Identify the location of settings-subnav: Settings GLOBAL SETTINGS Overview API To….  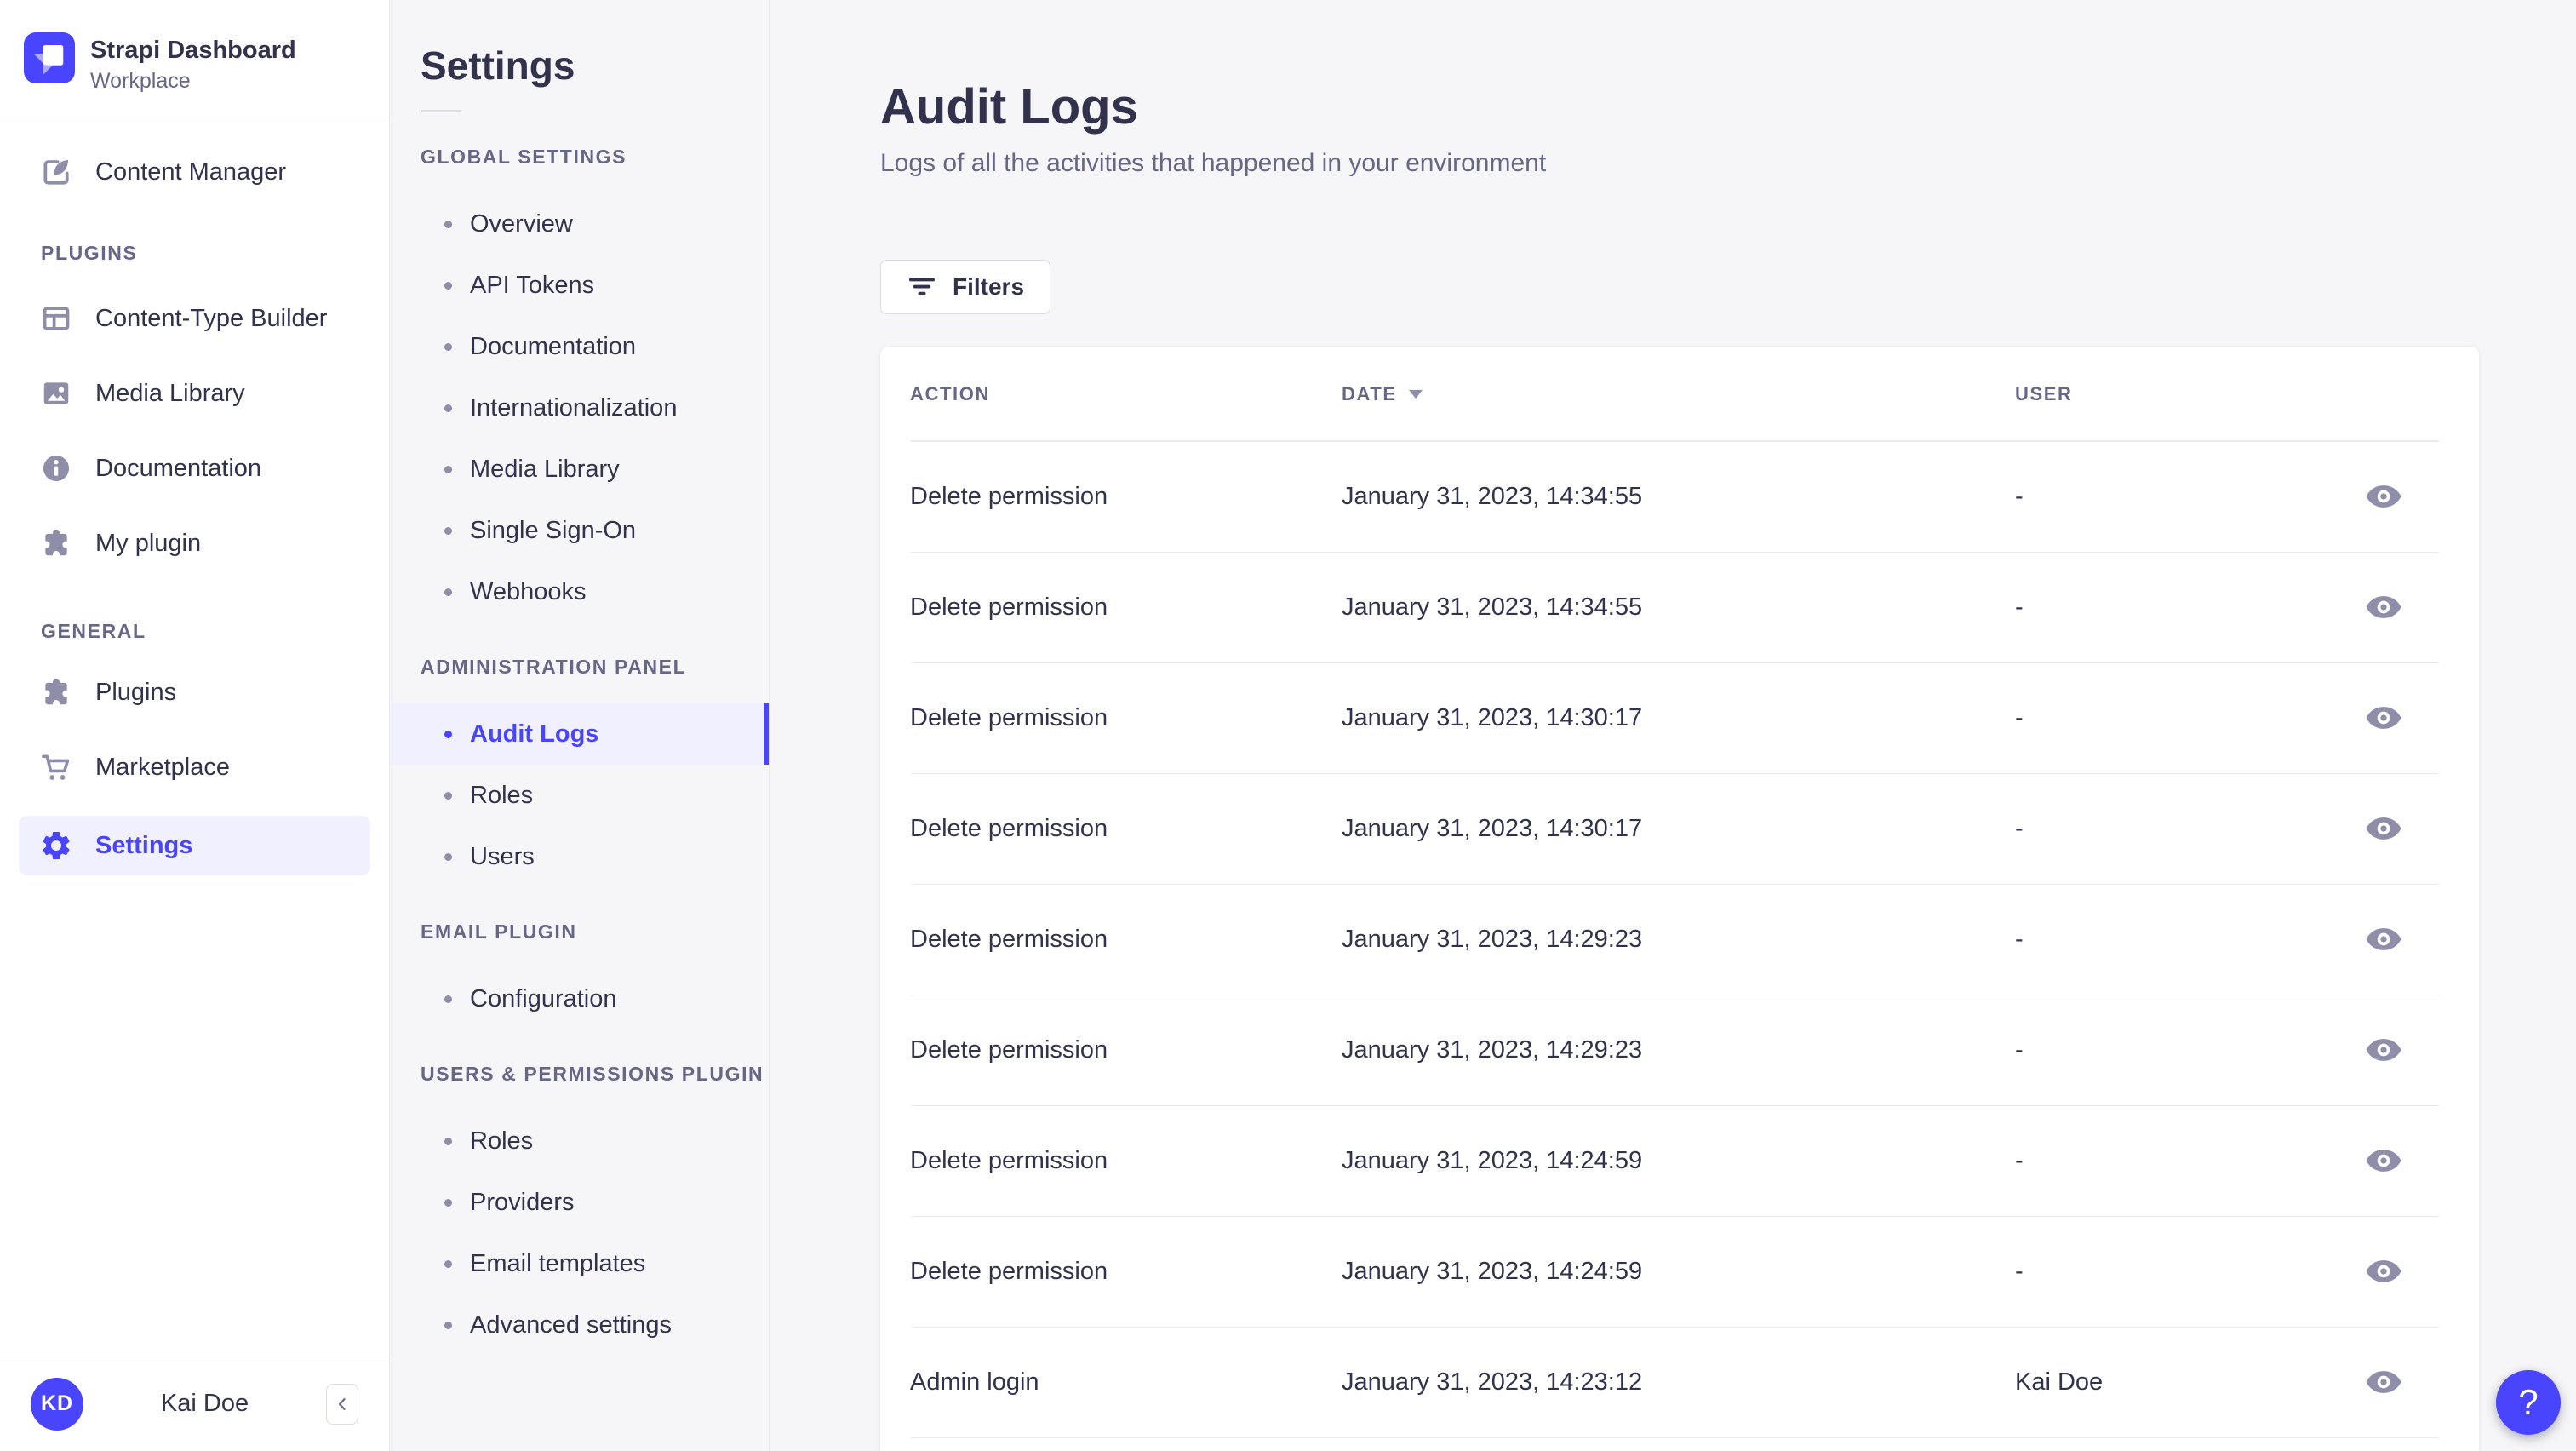
(580, 725).